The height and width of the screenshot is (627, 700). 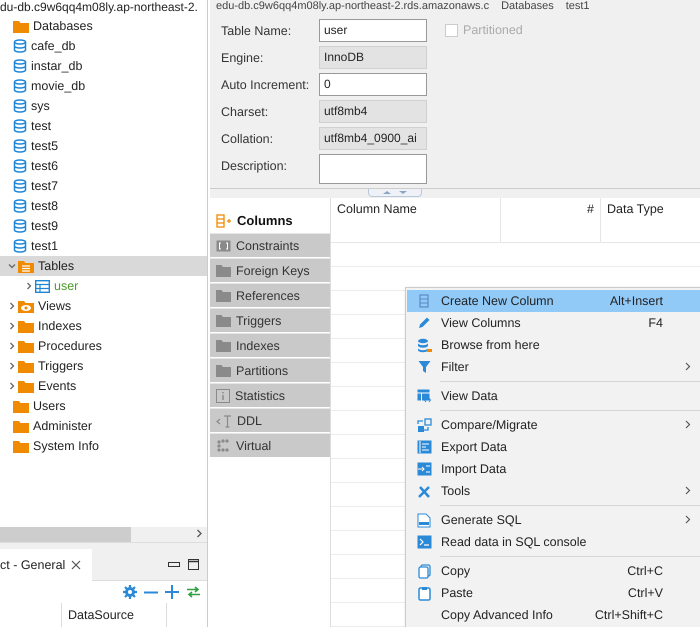 I want to click on input-field: user, so click(x=373, y=30).